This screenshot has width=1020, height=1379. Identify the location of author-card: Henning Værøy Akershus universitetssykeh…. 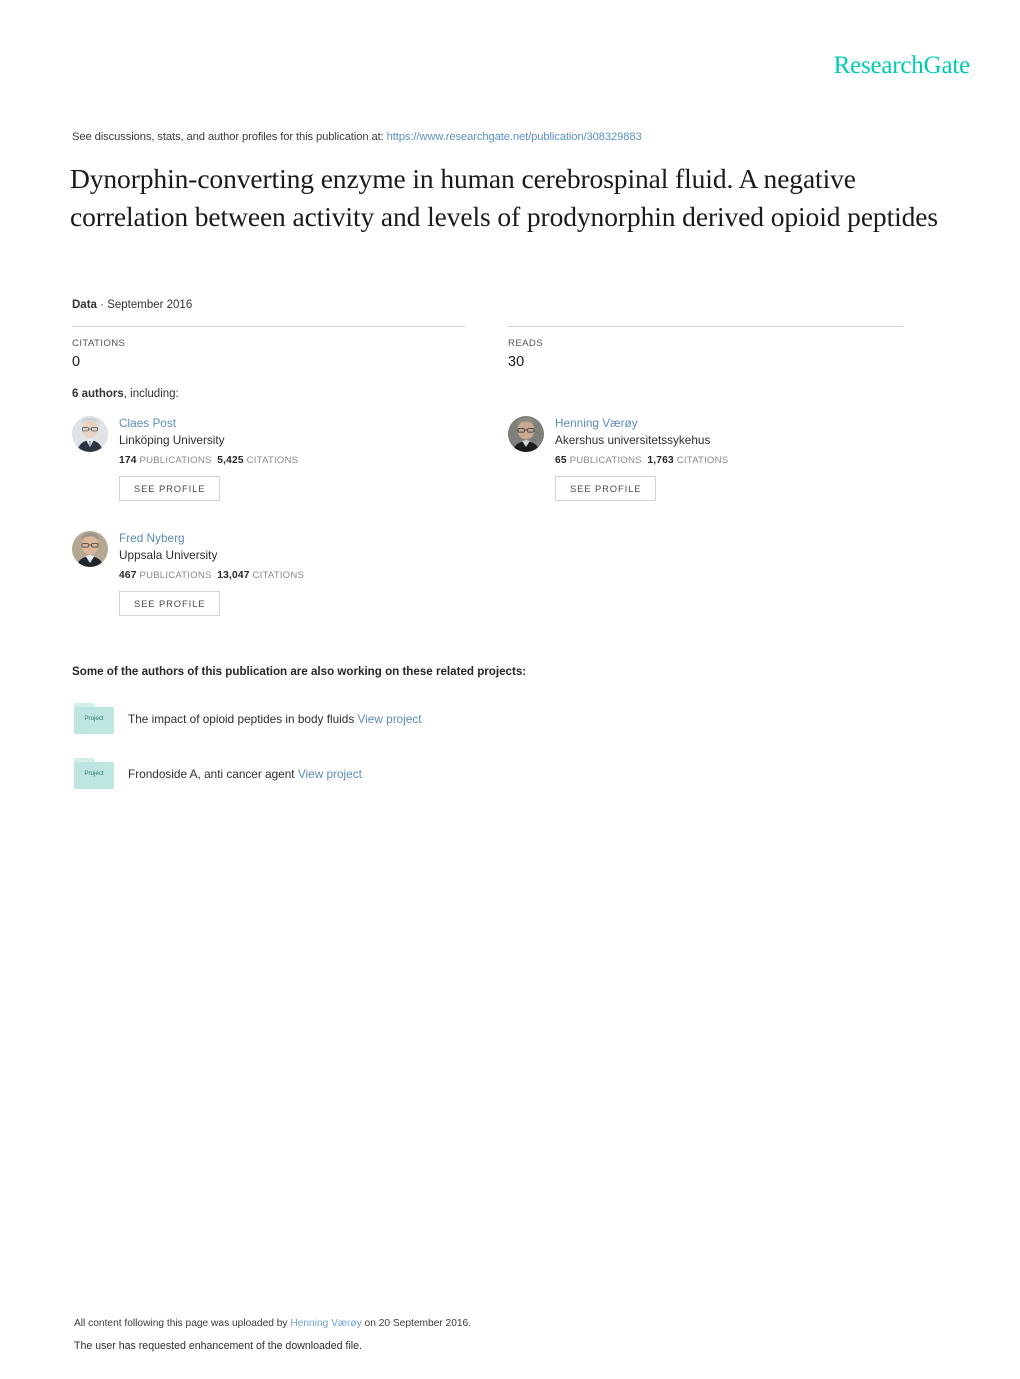
(708, 458).